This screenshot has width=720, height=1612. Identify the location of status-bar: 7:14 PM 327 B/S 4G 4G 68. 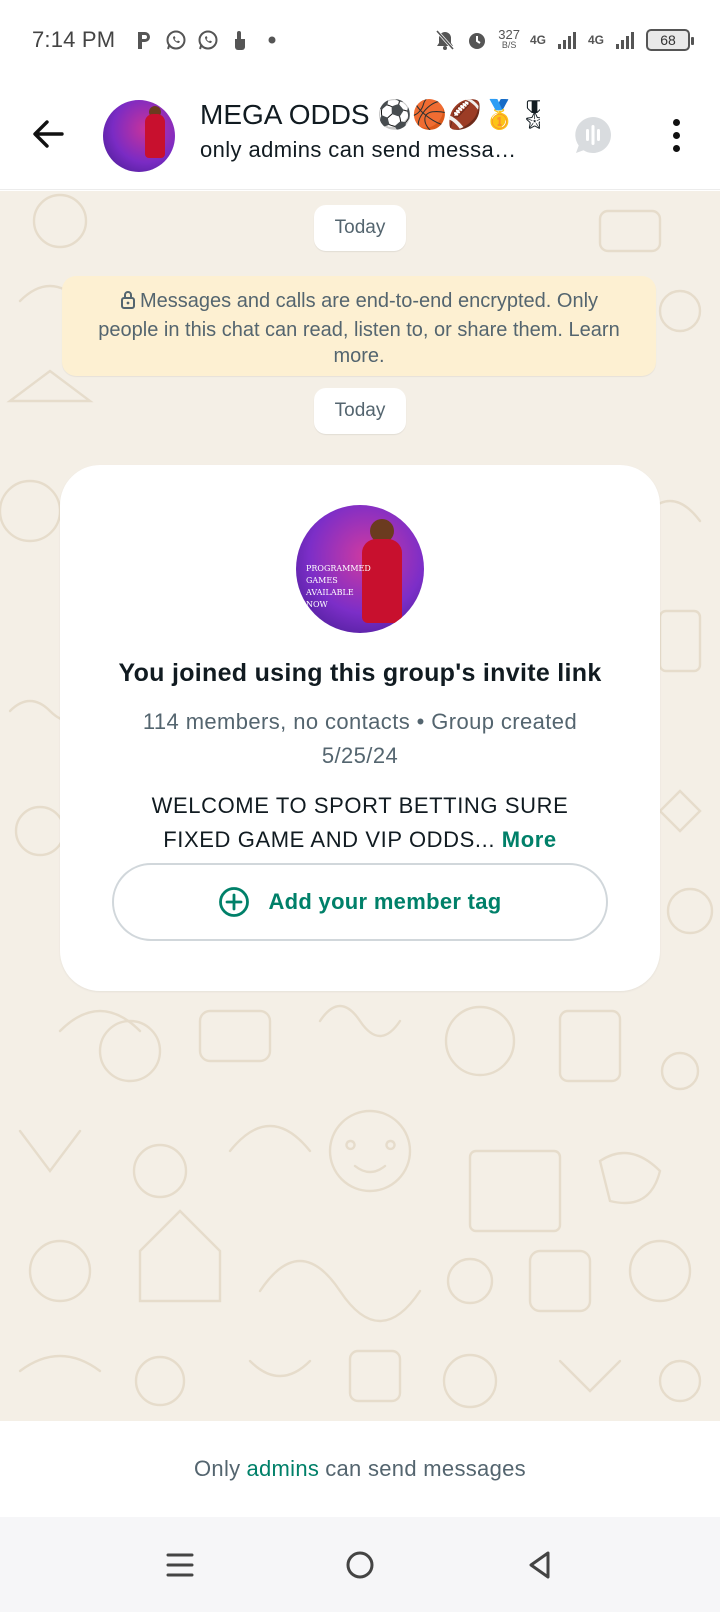
(360, 40).